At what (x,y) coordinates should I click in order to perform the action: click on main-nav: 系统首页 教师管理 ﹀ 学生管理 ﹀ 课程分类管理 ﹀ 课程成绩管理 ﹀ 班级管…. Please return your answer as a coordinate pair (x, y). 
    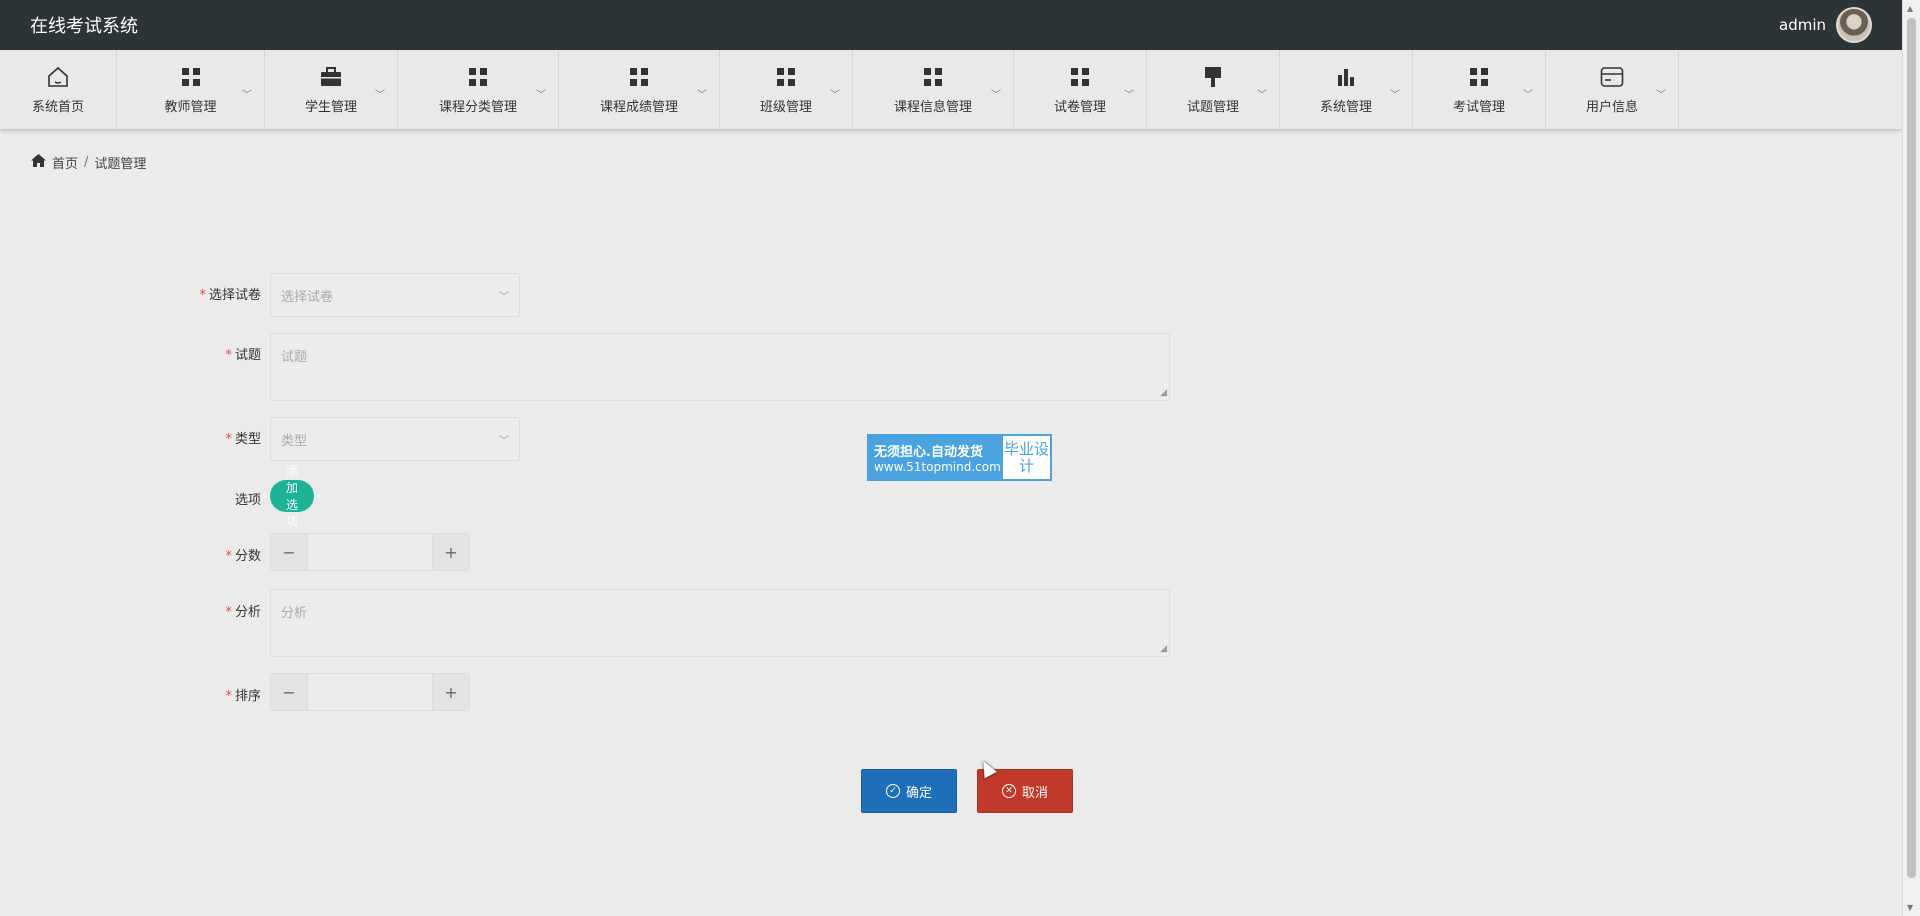
    Looking at the image, I should click on (951, 89).